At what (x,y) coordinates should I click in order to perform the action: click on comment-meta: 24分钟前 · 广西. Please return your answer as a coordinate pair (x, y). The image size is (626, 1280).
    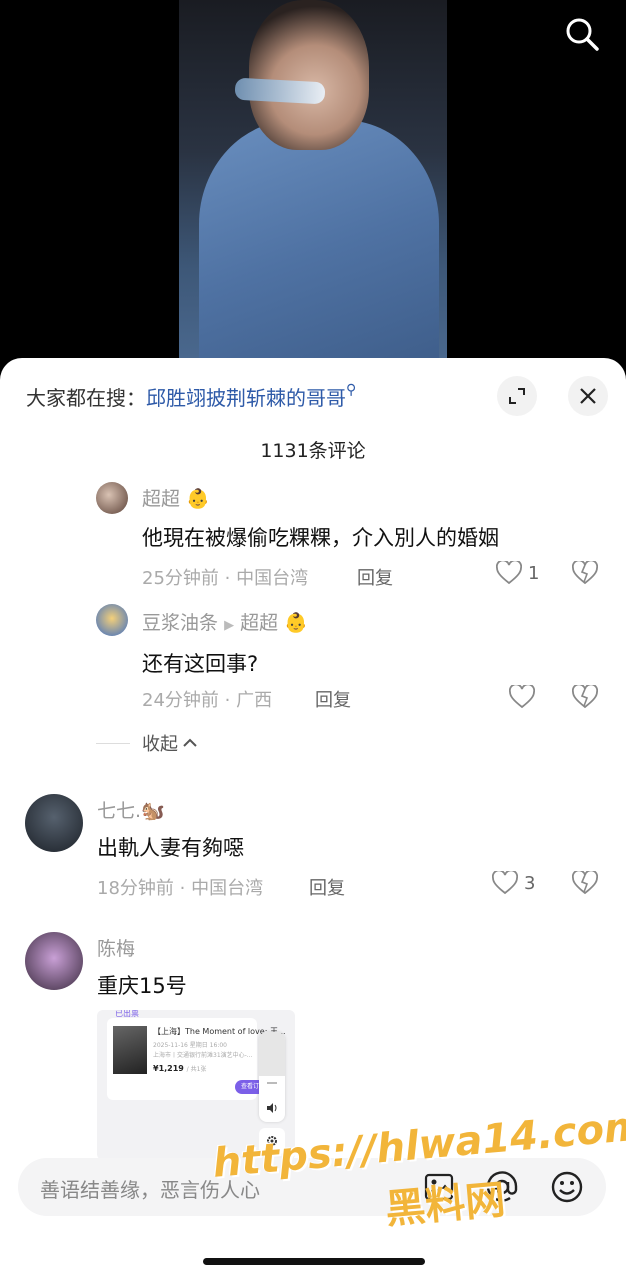
    Looking at the image, I should click on (207, 700).